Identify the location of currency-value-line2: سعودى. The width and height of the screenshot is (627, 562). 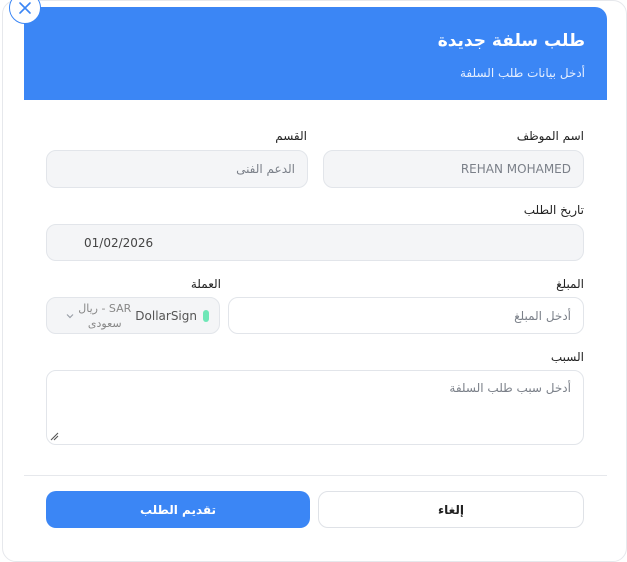
(104, 323).